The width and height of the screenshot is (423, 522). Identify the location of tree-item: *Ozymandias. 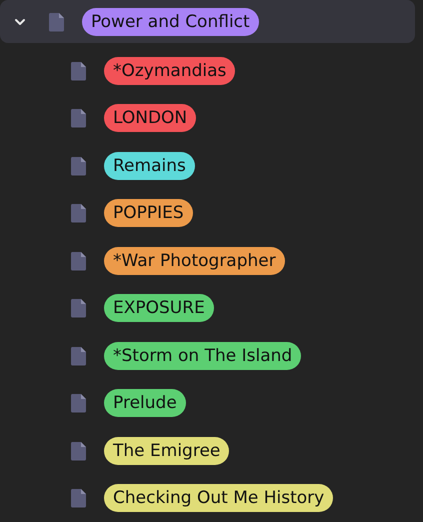
(207, 70).